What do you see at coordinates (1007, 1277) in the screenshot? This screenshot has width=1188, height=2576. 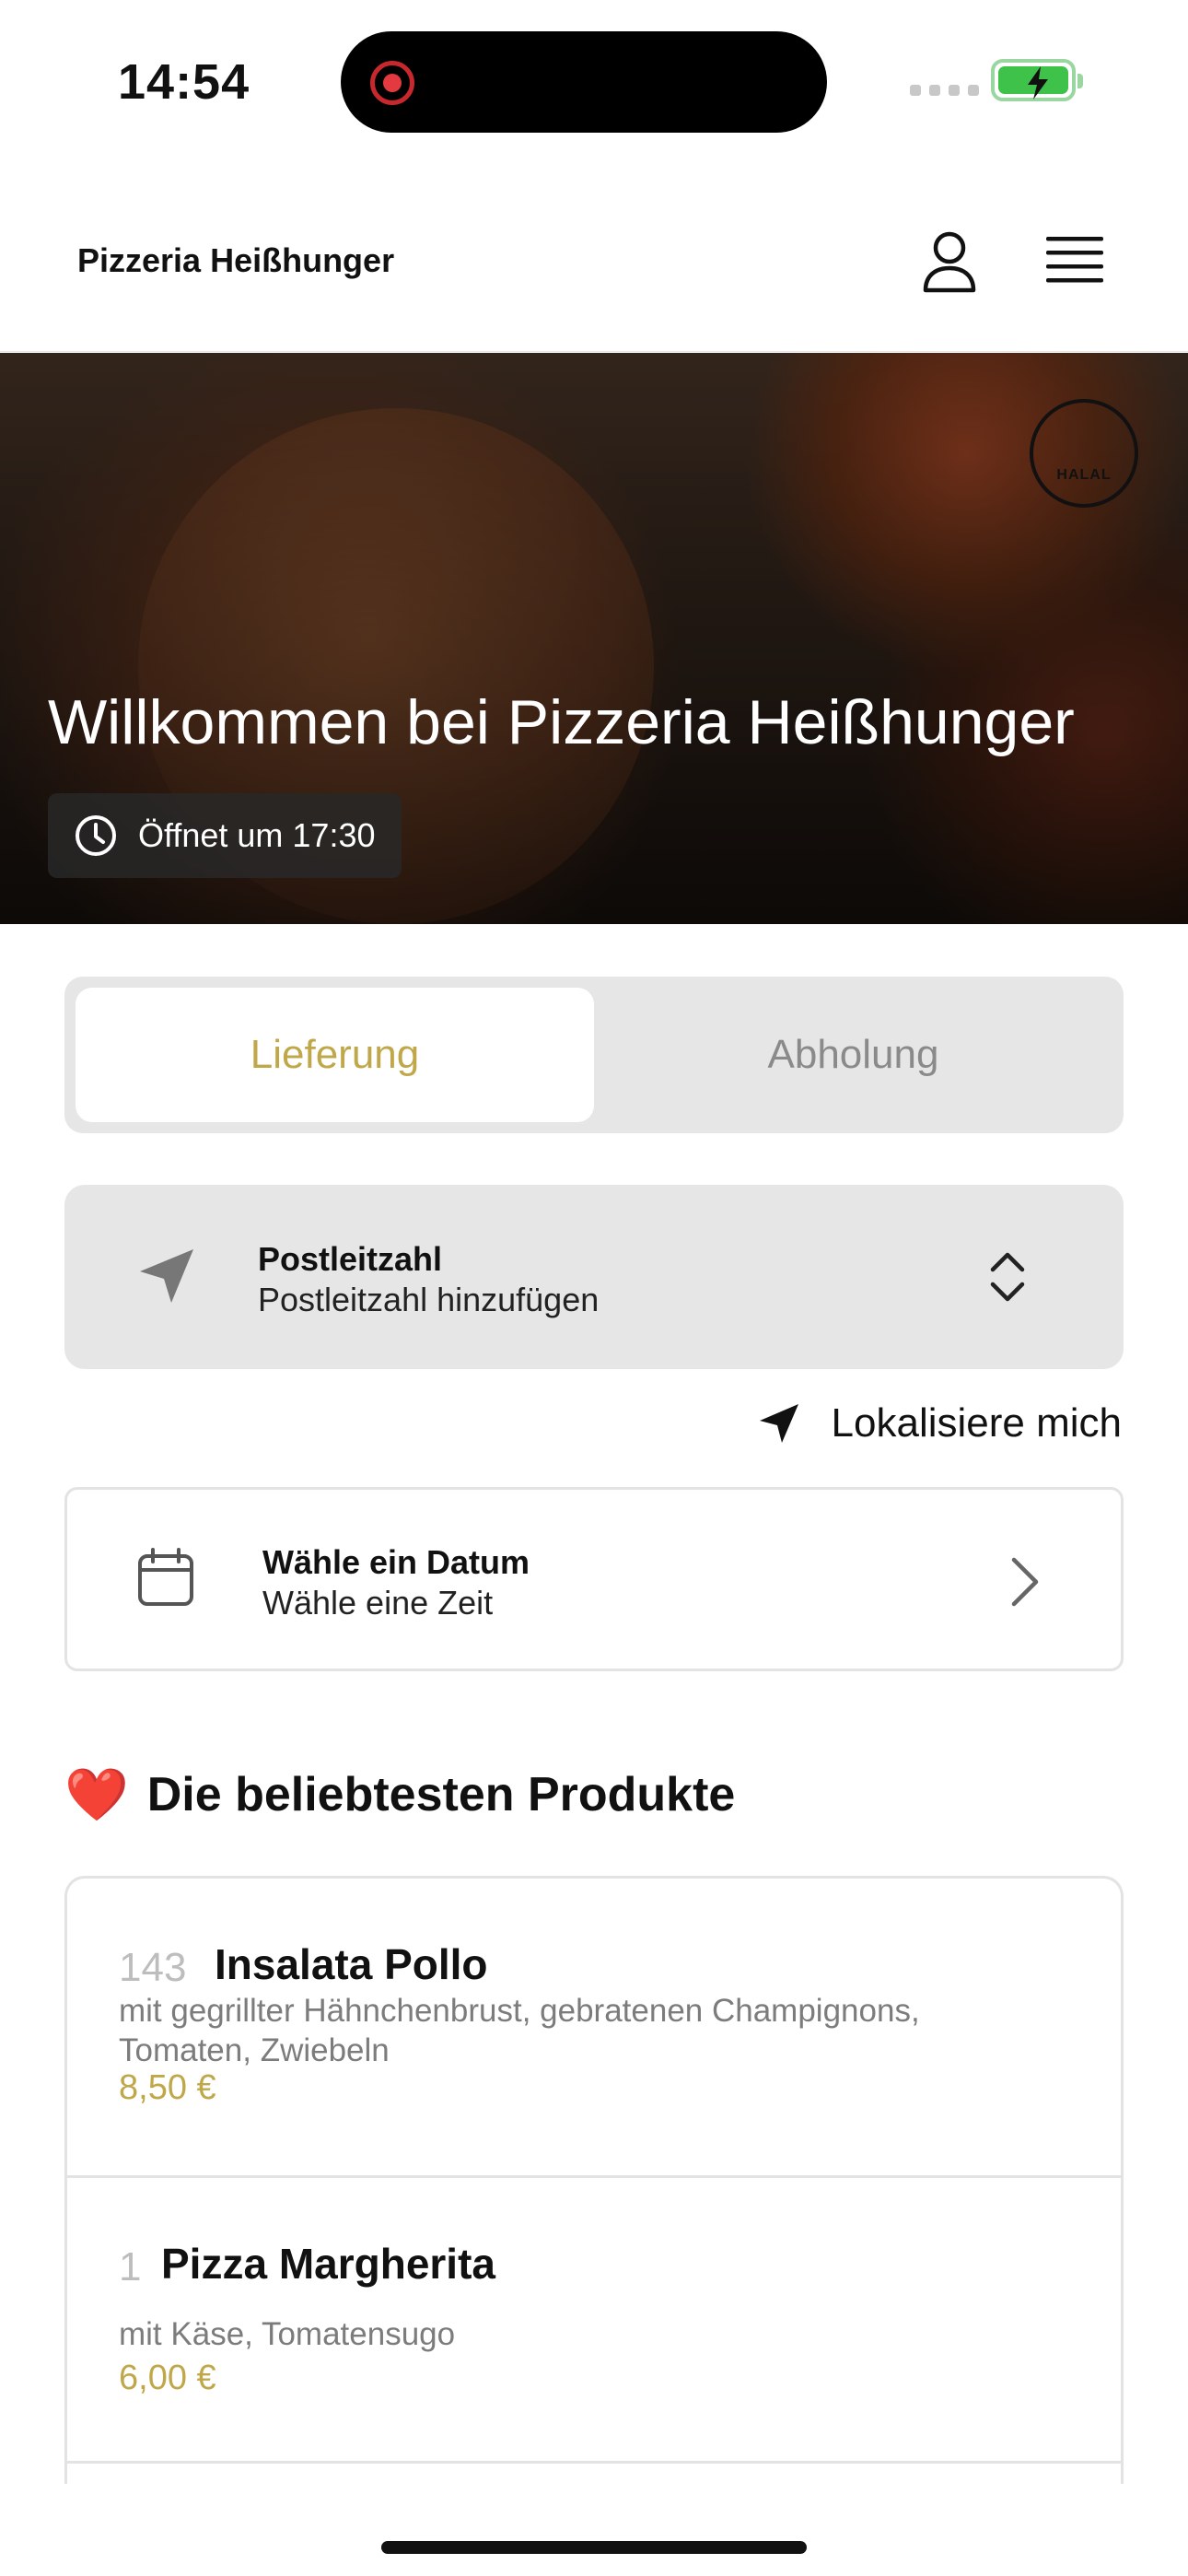 I see `chevron-up-down-icon` at bounding box center [1007, 1277].